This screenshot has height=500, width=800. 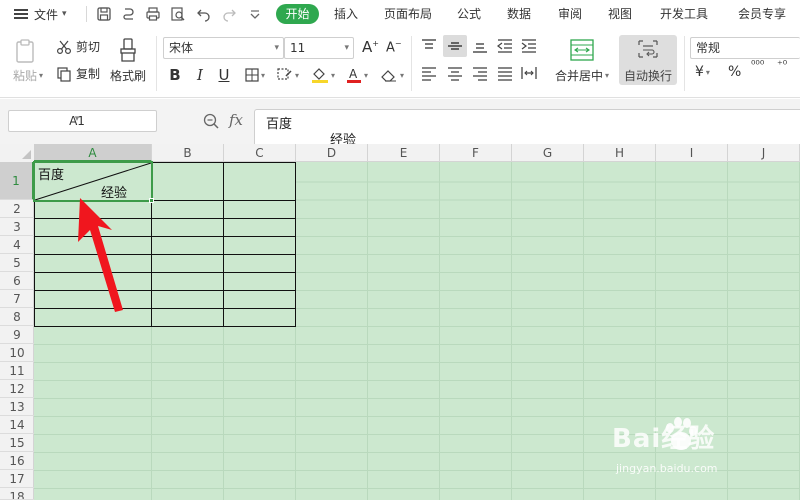 What do you see at coordinates (151, 200) in the screenshot?
I see `fill-handle` at bounding box center [151, 200].